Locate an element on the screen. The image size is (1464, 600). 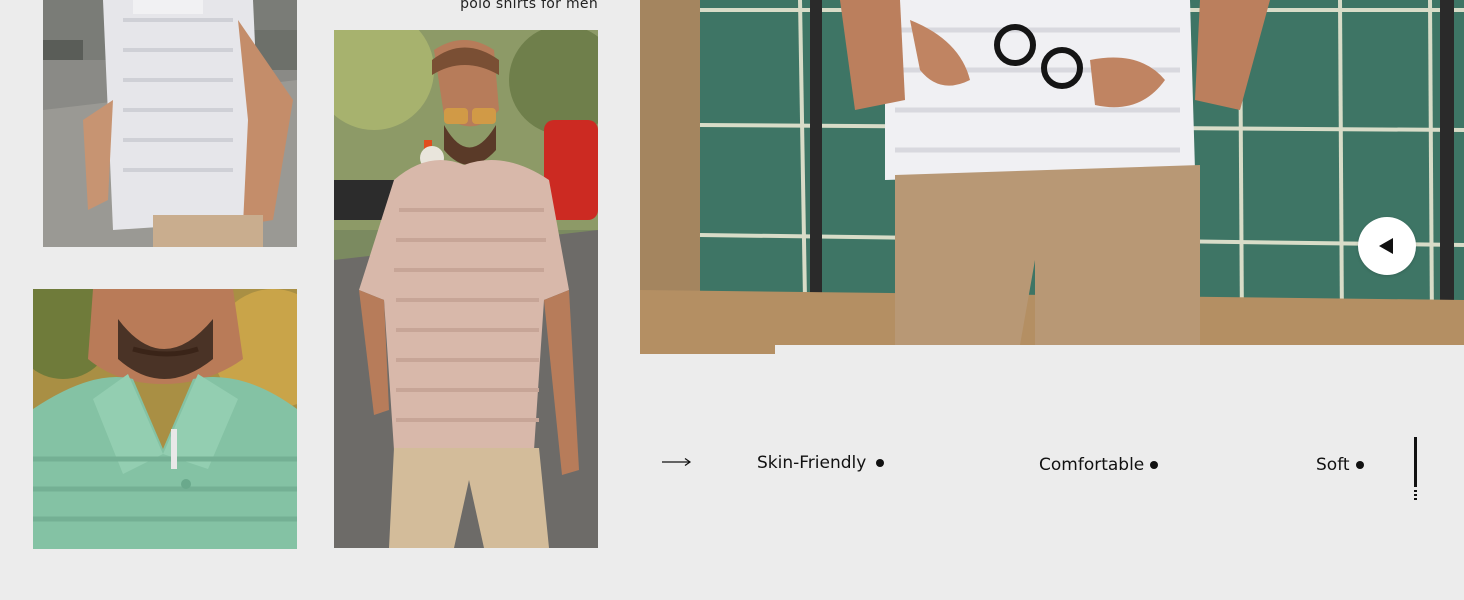
feature-item-comfortable: Comfortable is located at coordinates (1099, 465).